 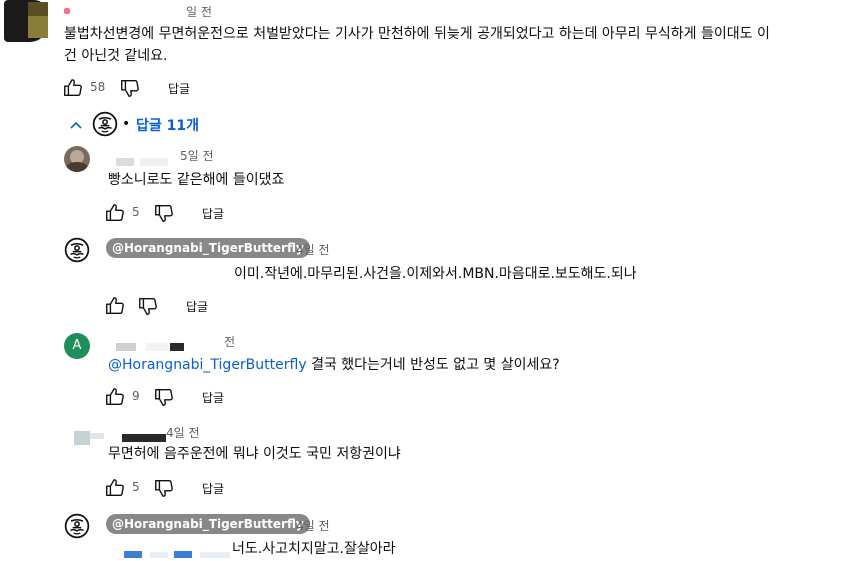 I want to click on reply-avatar: A, so click(x=77, y=346).